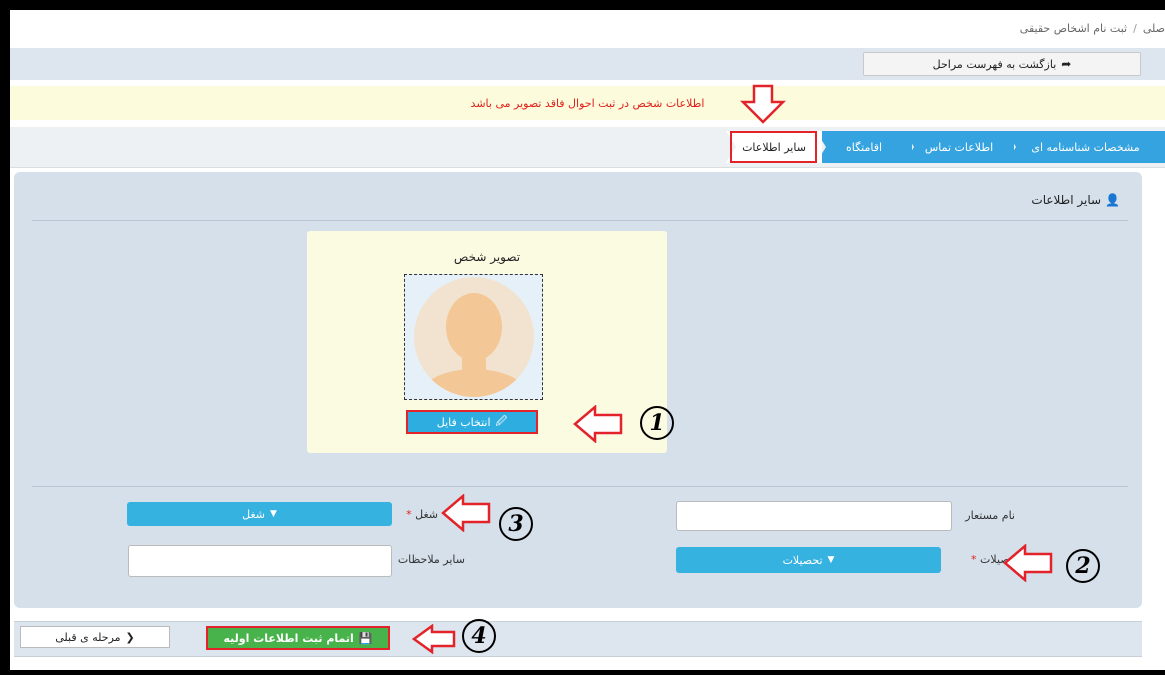 The image size is (1165, 675). What do you see at coordinates (1154, 28) in the screenshot?
I see `breadcrumb-root: صلی` at bounding box center [1154, 28].